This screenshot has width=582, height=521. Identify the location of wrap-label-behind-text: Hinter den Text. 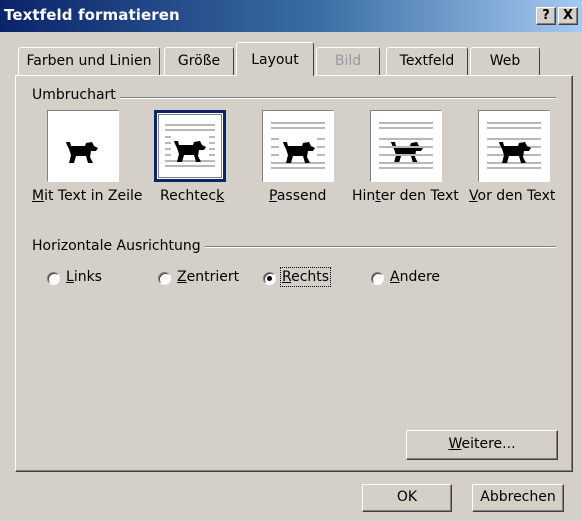
(405, 196).